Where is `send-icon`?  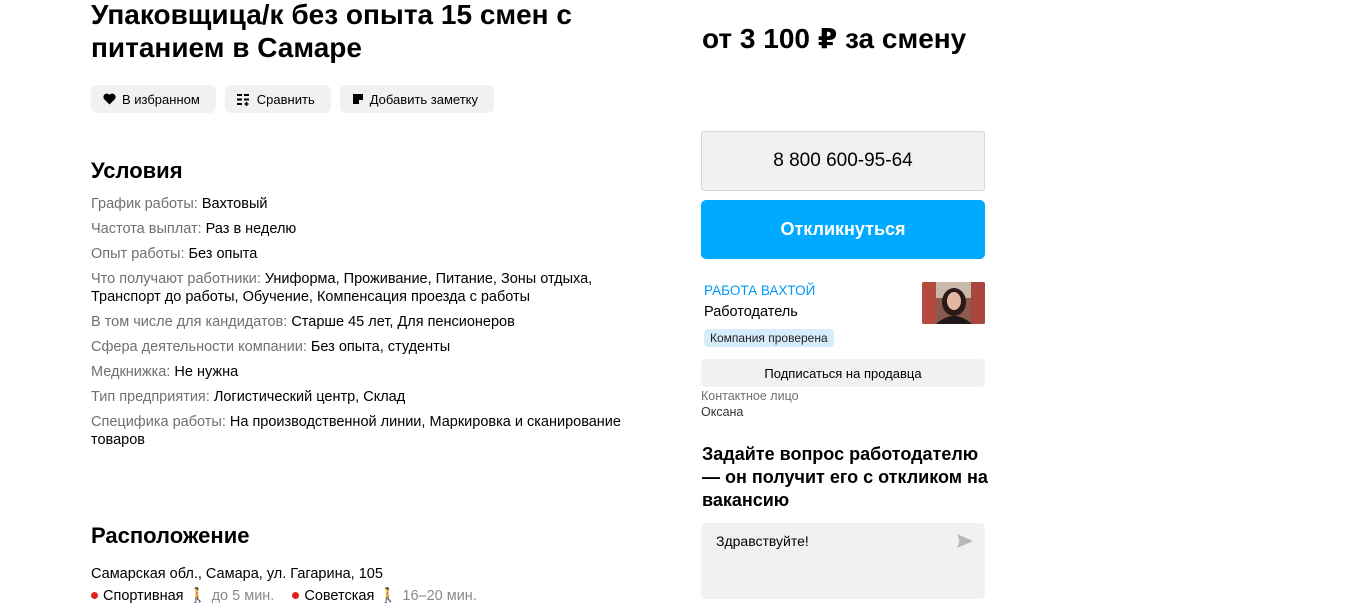
send-icon is located at coordinates (965, 543).